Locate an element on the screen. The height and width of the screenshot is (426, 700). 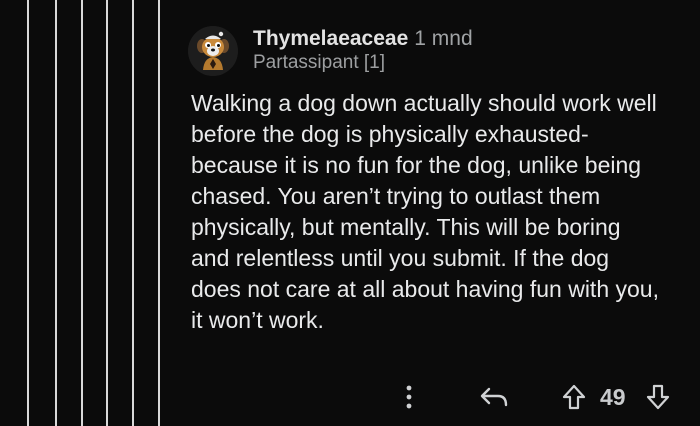
comment-header: Thymelaeaceae 1 mnd Partassipant [1] is located at coordinates (438, 51).